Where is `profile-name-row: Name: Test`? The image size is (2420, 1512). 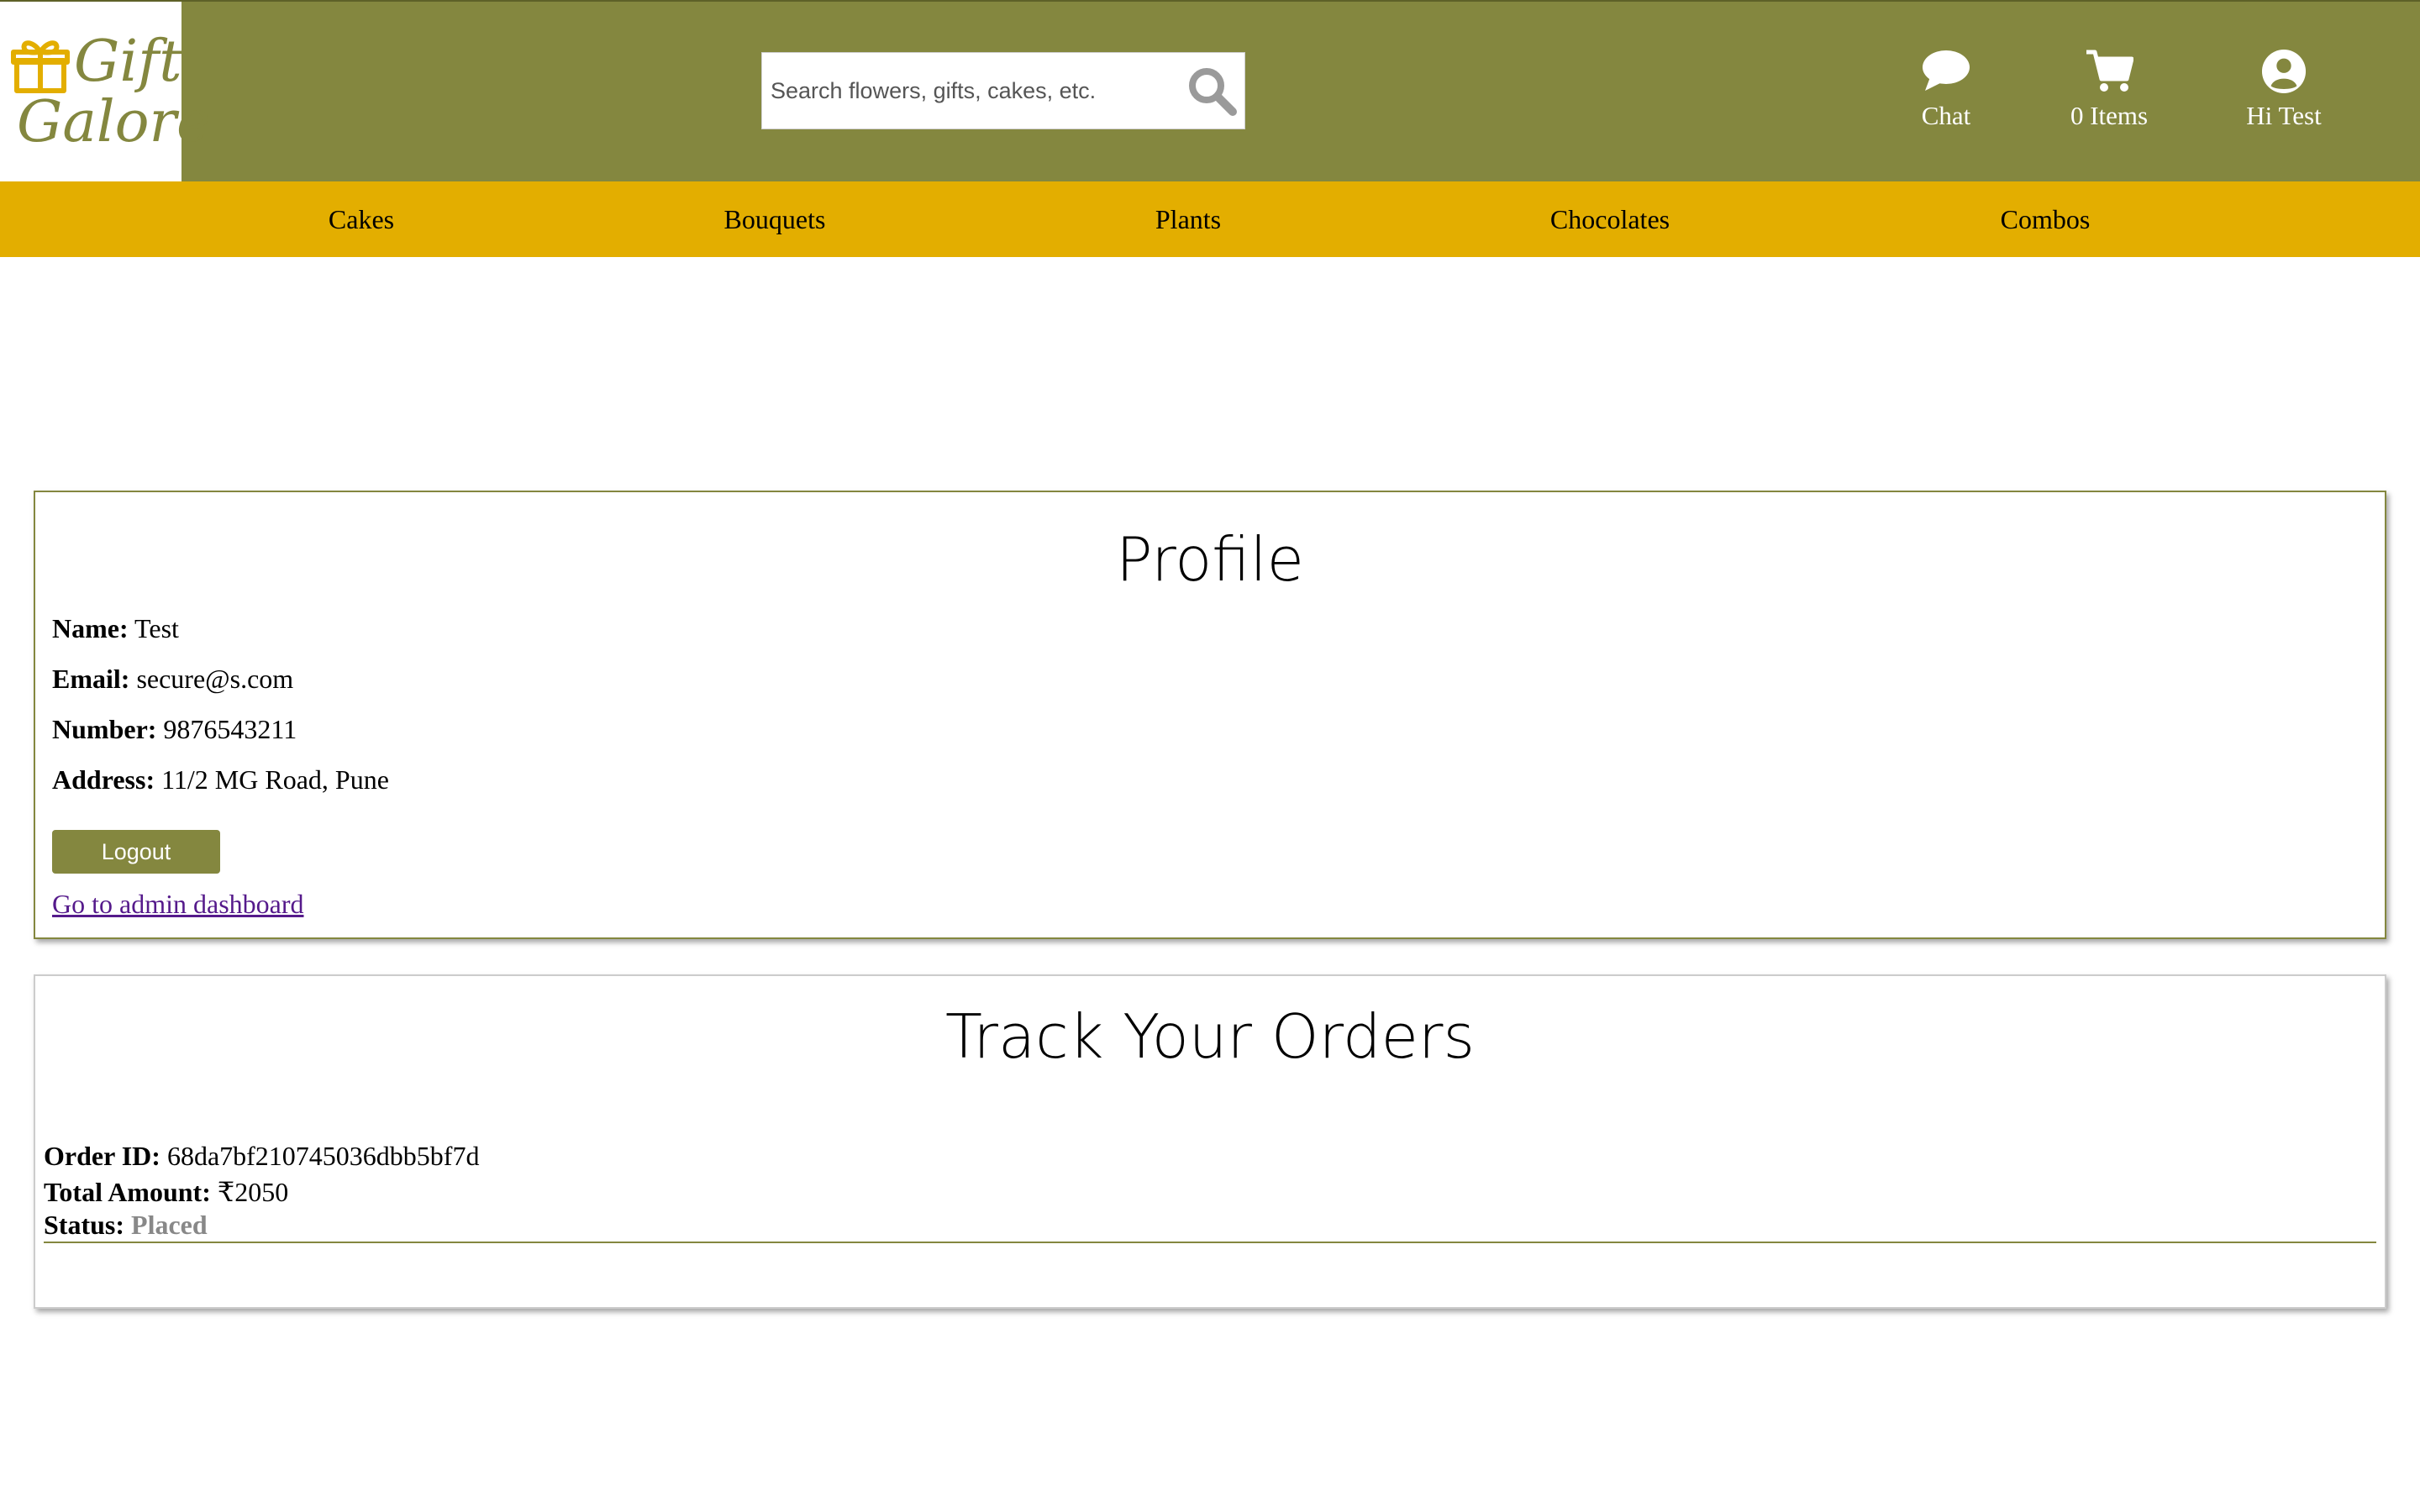 profile-name-row: Name: Test is located at coordinates (116, 628).